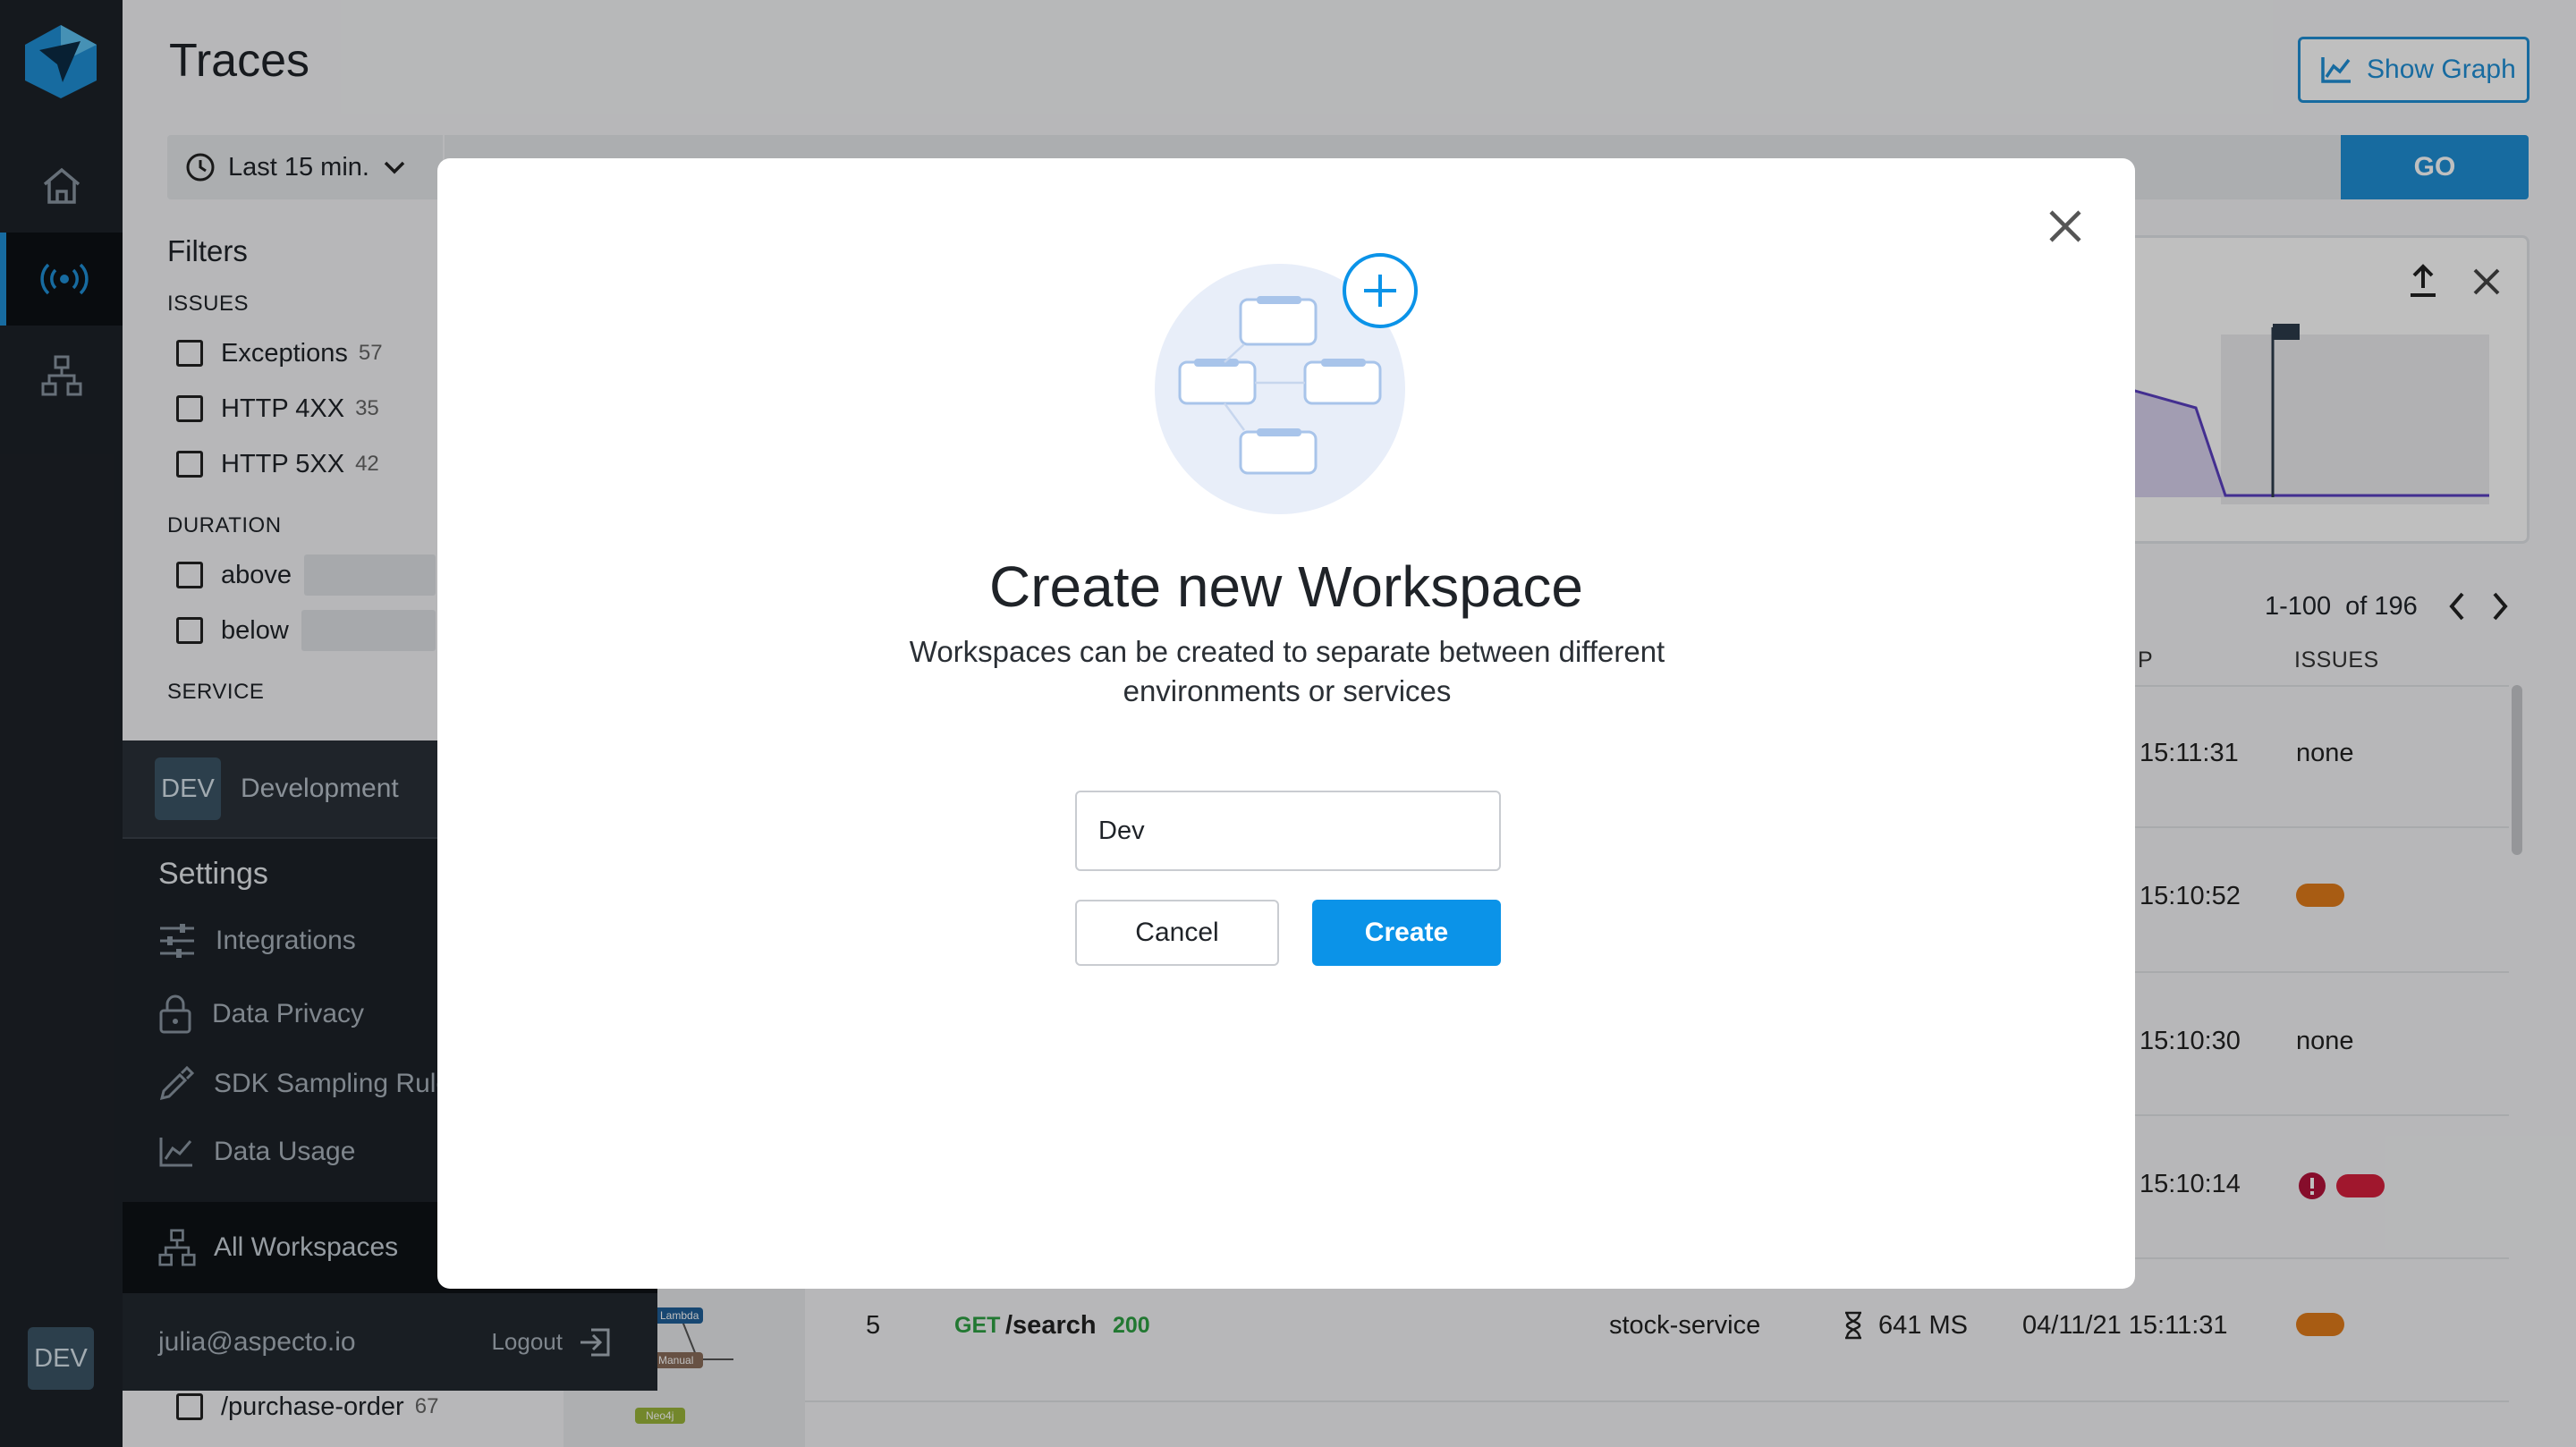 The image size is (2576, 1447). I want to click on close-icon, so click(2065, 226).